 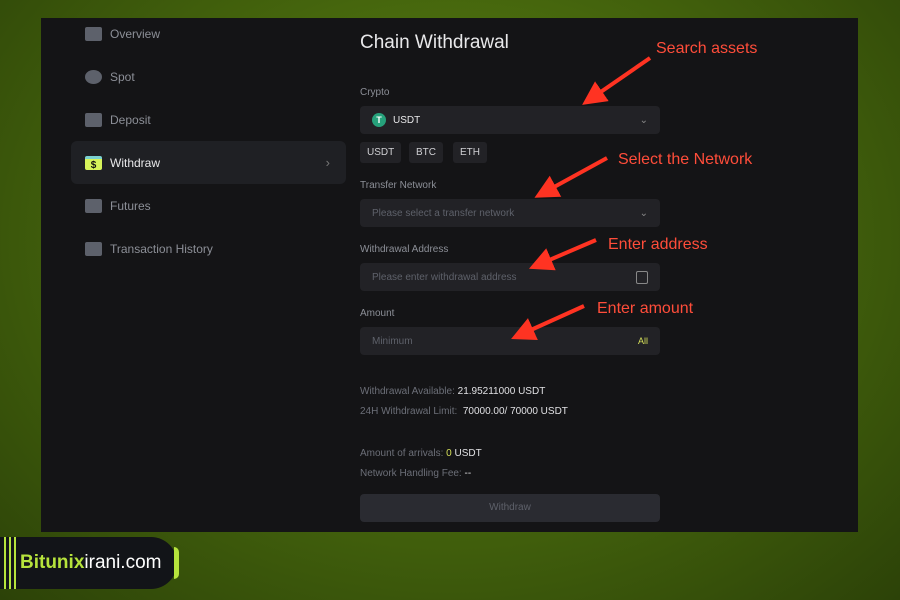 What do you see at coordinates (562, 254) in the screenshot?
I see `arrow-enter-address` at bounding box center [562, 254].